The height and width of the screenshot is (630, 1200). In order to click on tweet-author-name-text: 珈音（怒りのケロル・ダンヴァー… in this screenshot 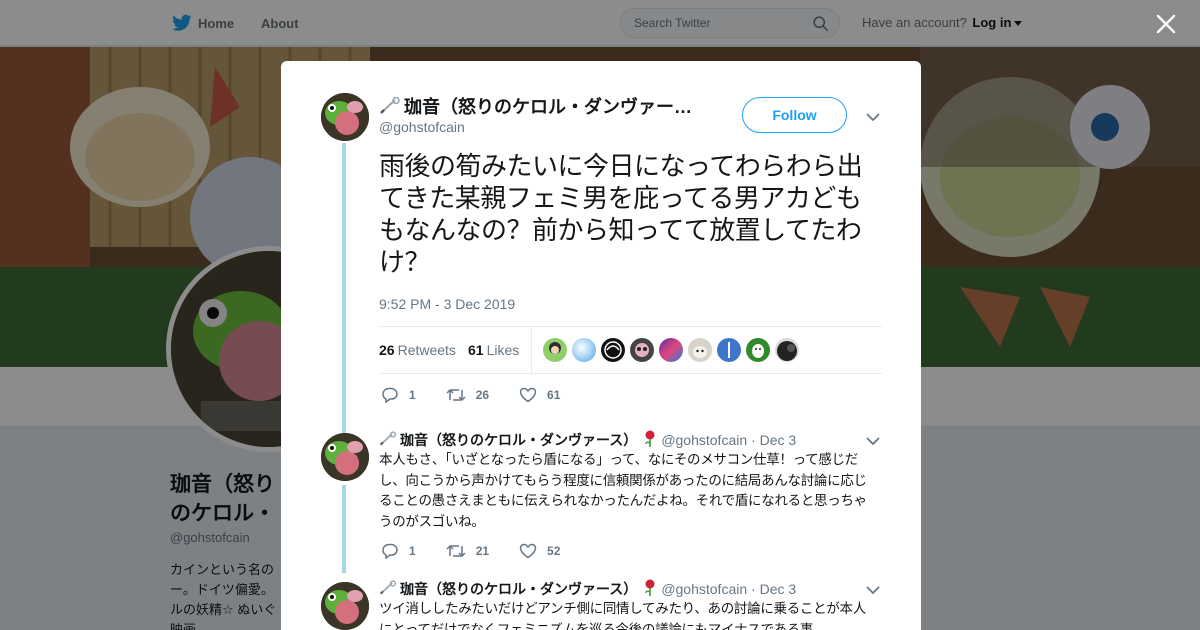, I will do `click(548, 107)`.